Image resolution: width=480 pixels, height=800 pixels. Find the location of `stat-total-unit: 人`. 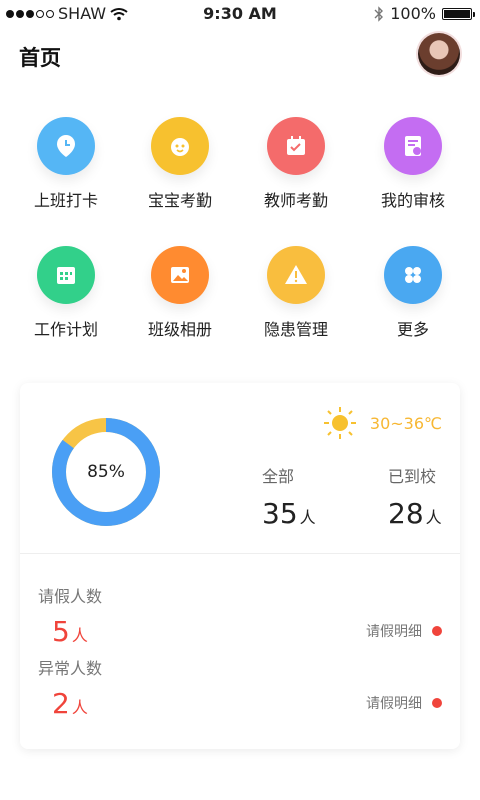

stat-total-unit: 人 is located at coordinates (307, 517).